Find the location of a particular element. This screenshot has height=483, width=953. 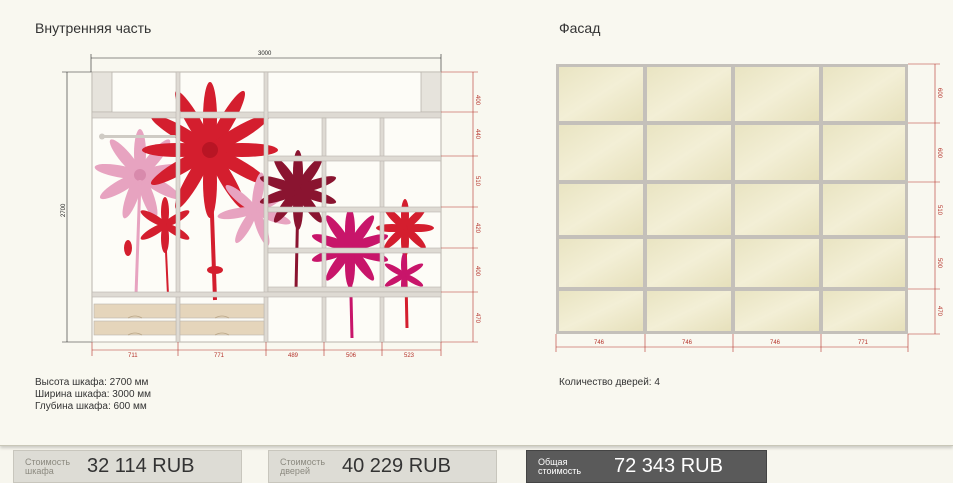

facade-info: Количество дверей: 4 is located at coordinates (609, 383).